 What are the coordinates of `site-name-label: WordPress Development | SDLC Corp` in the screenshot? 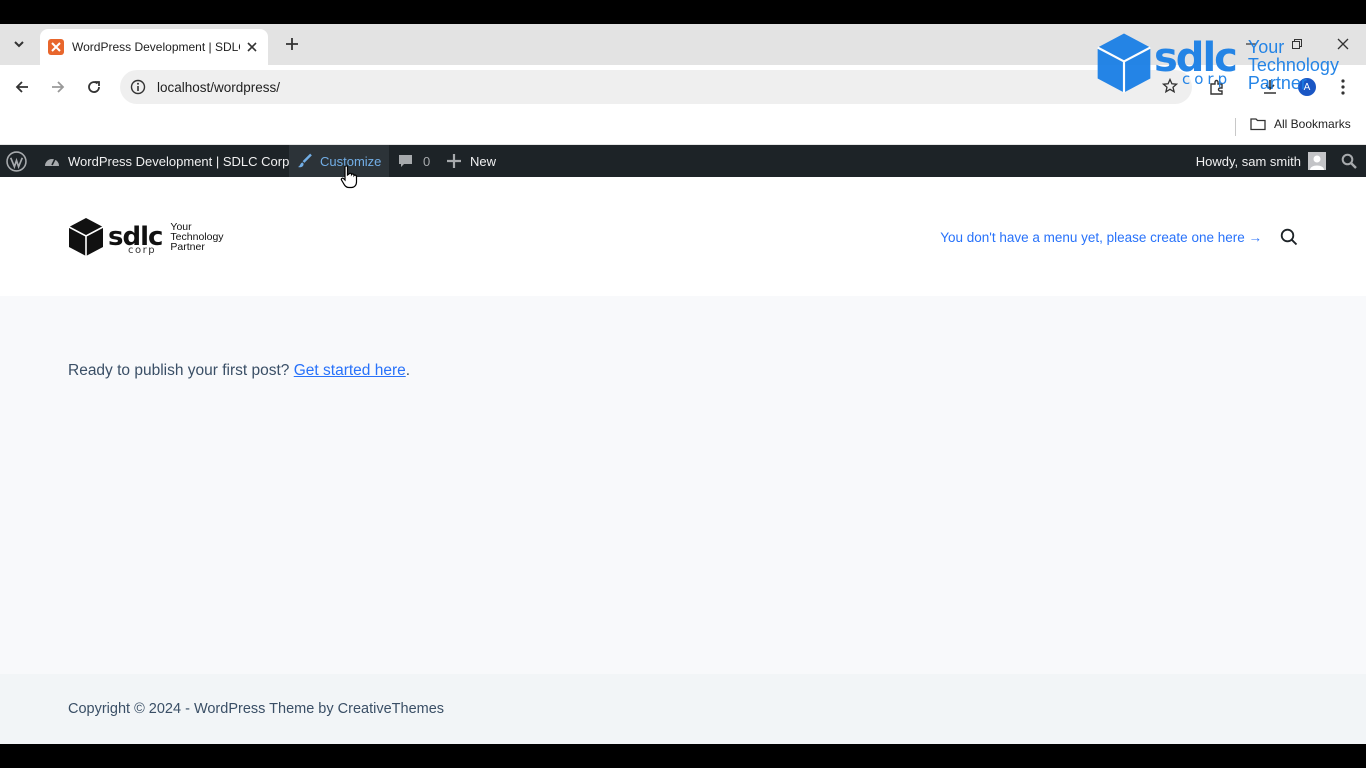 It's located at (179, 161).